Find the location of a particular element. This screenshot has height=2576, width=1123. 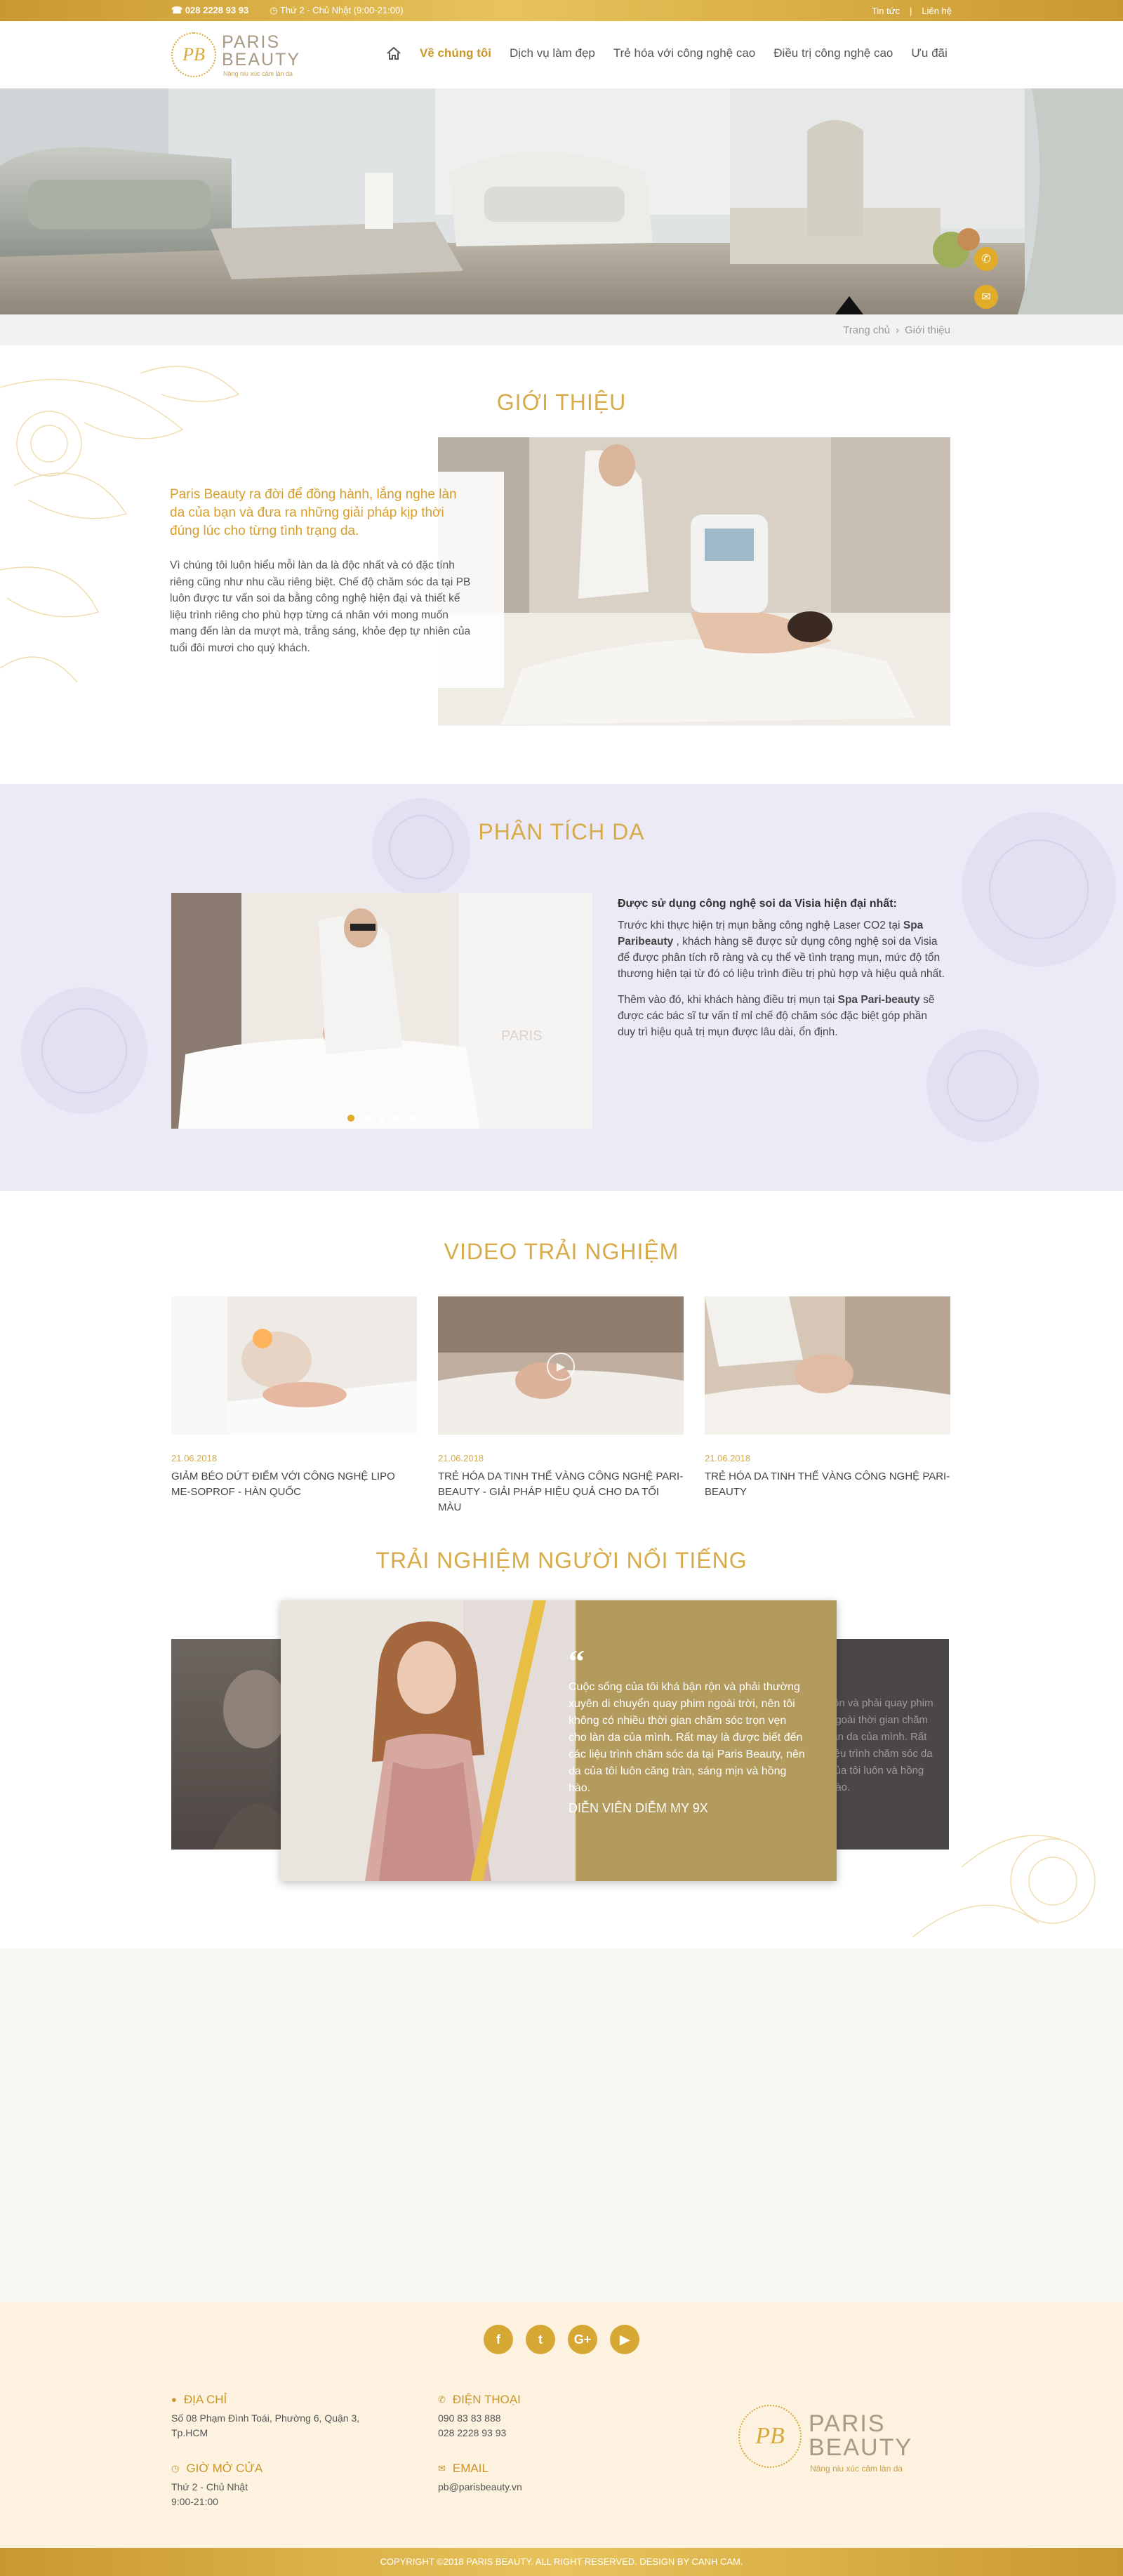

breadcrumb-current: Giới thiệu is located at coordinates (927, 330).